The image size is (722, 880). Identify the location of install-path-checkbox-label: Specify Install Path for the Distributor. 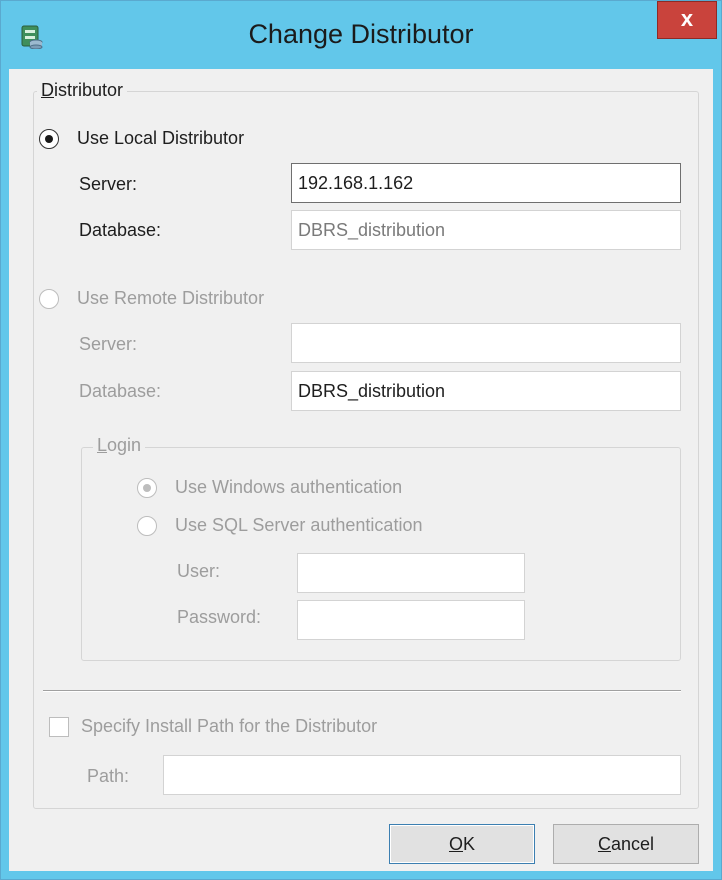
(229, 726).